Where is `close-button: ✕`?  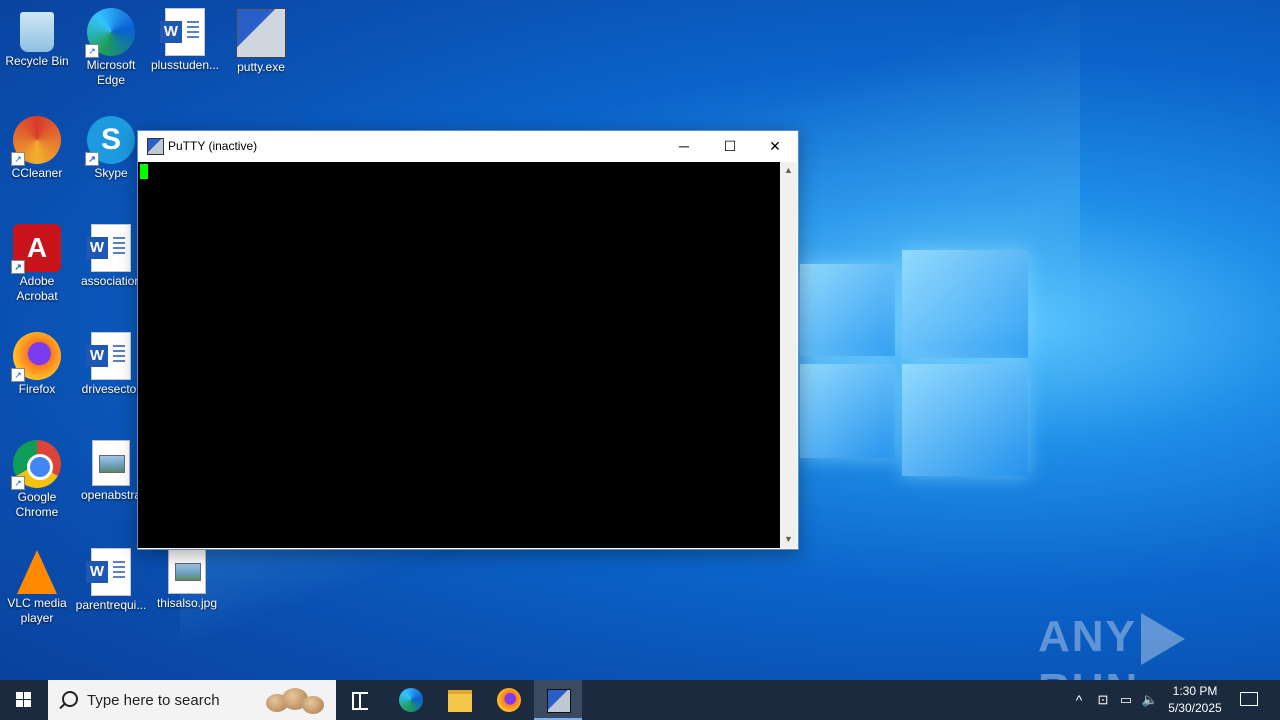
close-button: ✕ is located at coordinates (775, 146).